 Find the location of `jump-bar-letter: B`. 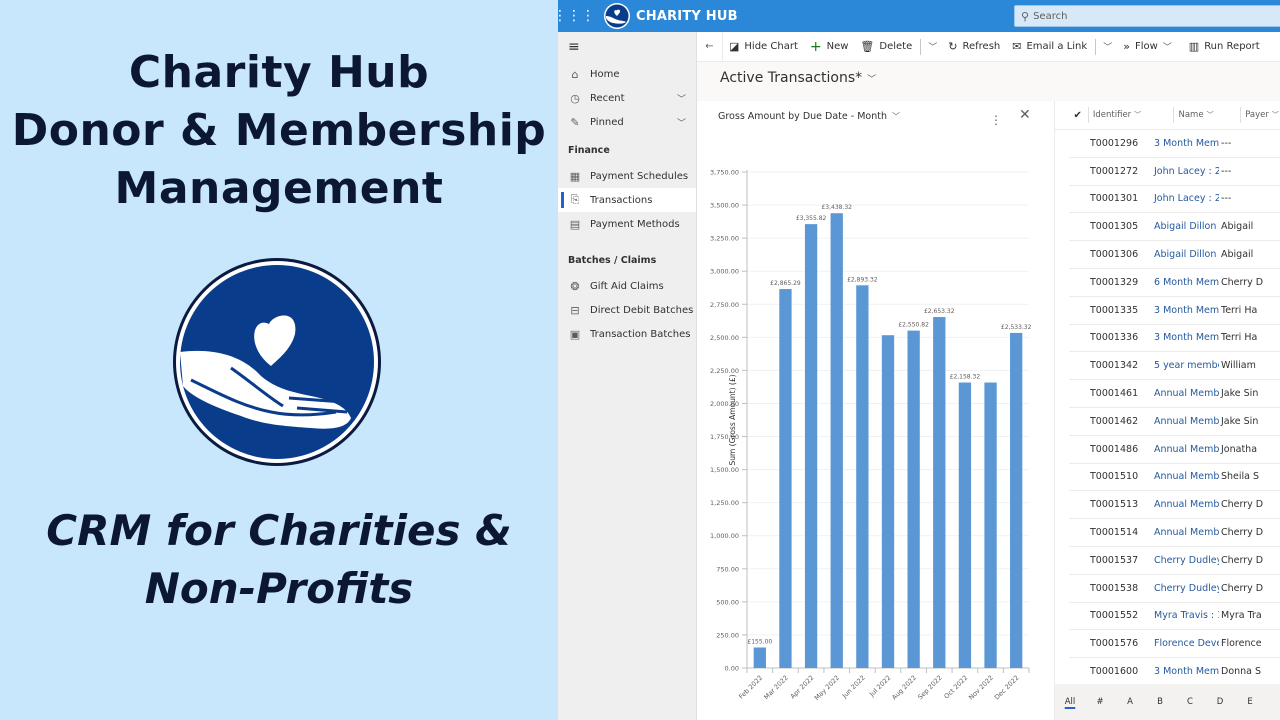

jump-bar-letter: B is located at coordinates (1160, 702).